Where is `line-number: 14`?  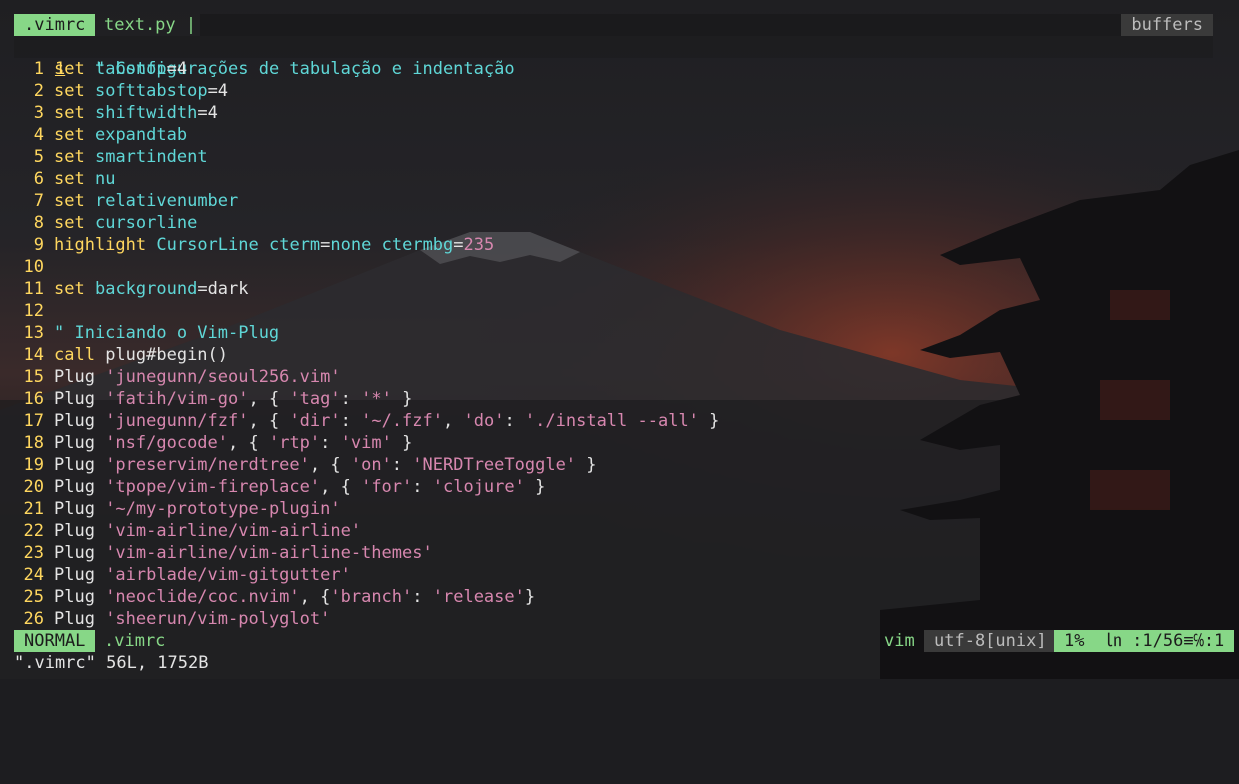
line-number: 14 is located at coordinates (33, 355).